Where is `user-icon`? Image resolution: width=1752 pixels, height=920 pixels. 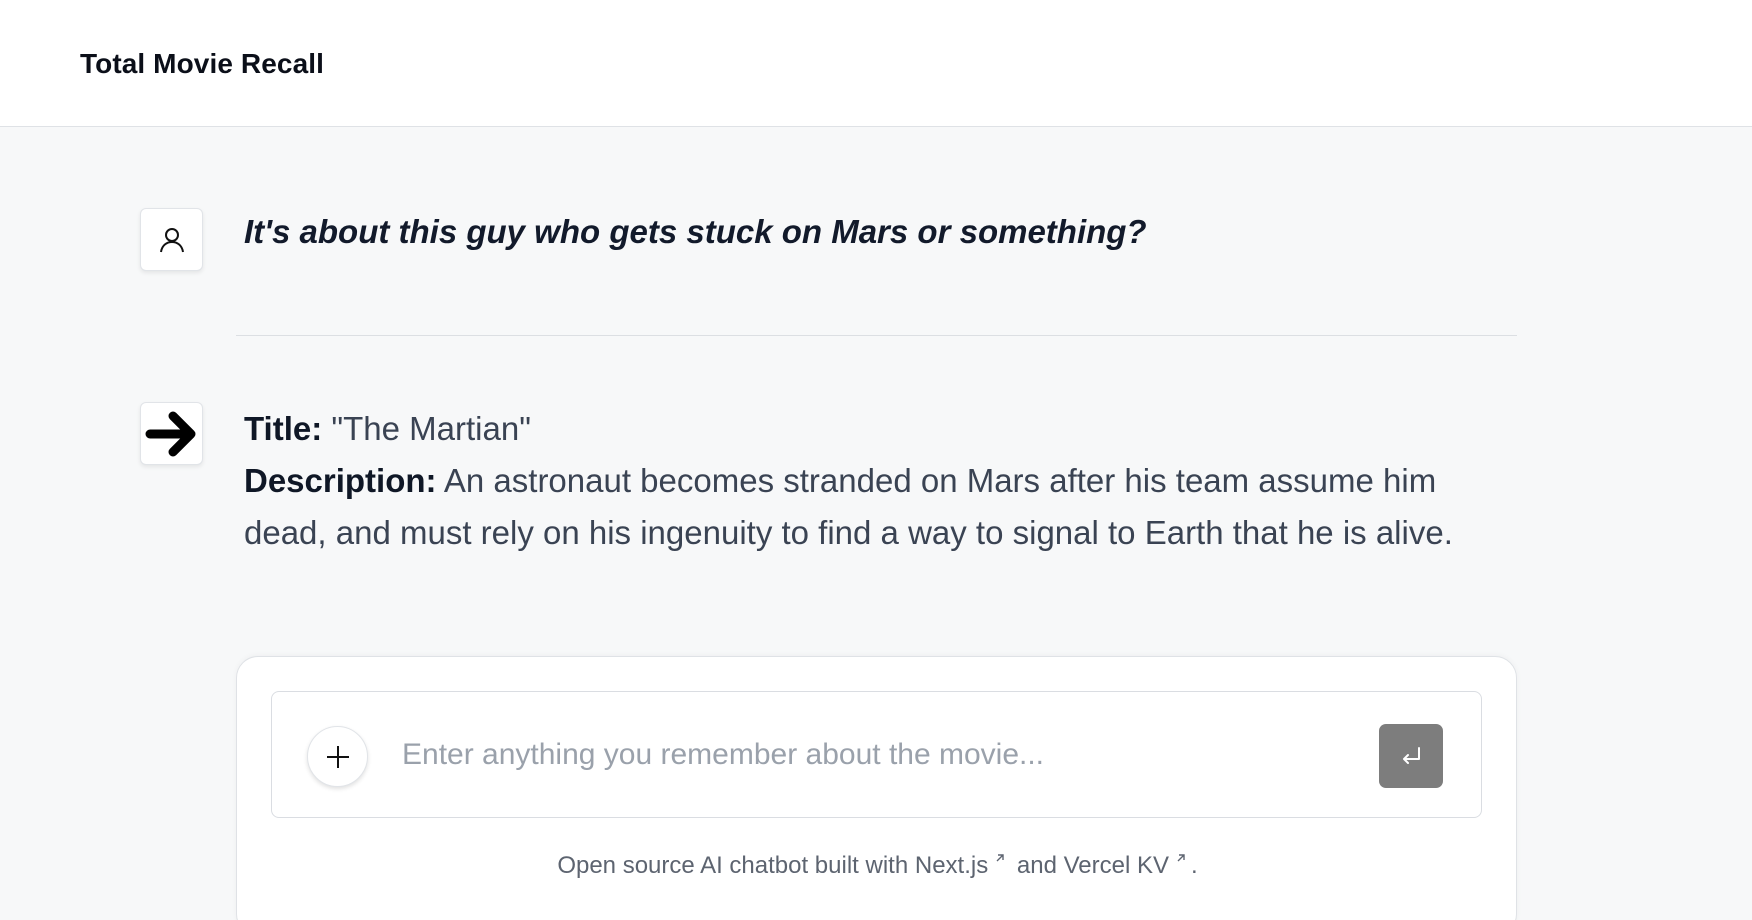
user-icon is located at coordinates (171, 239).